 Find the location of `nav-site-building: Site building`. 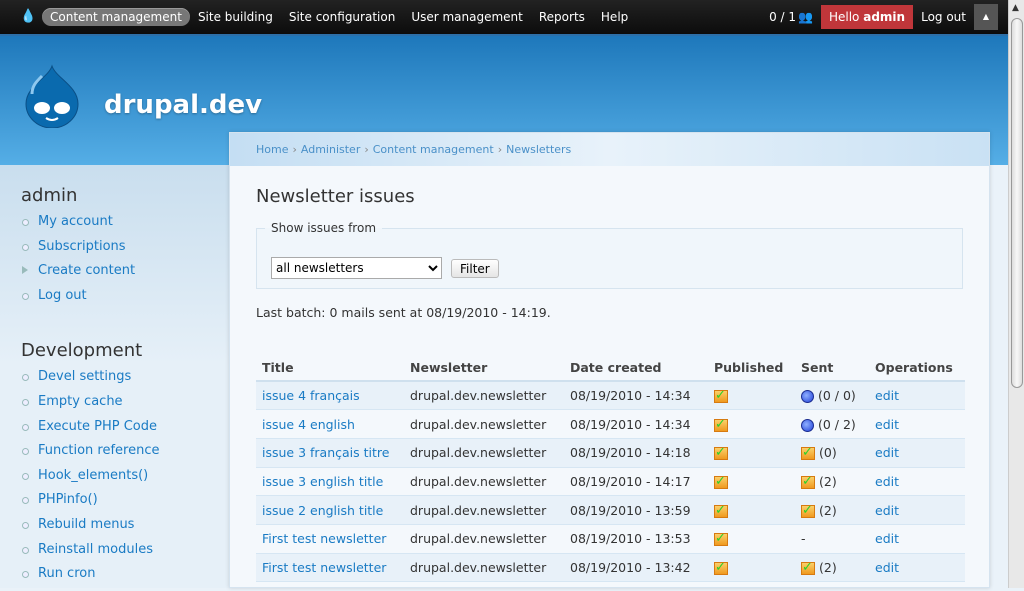

nav-site-building: Site building is located at coordinates (235, 17).